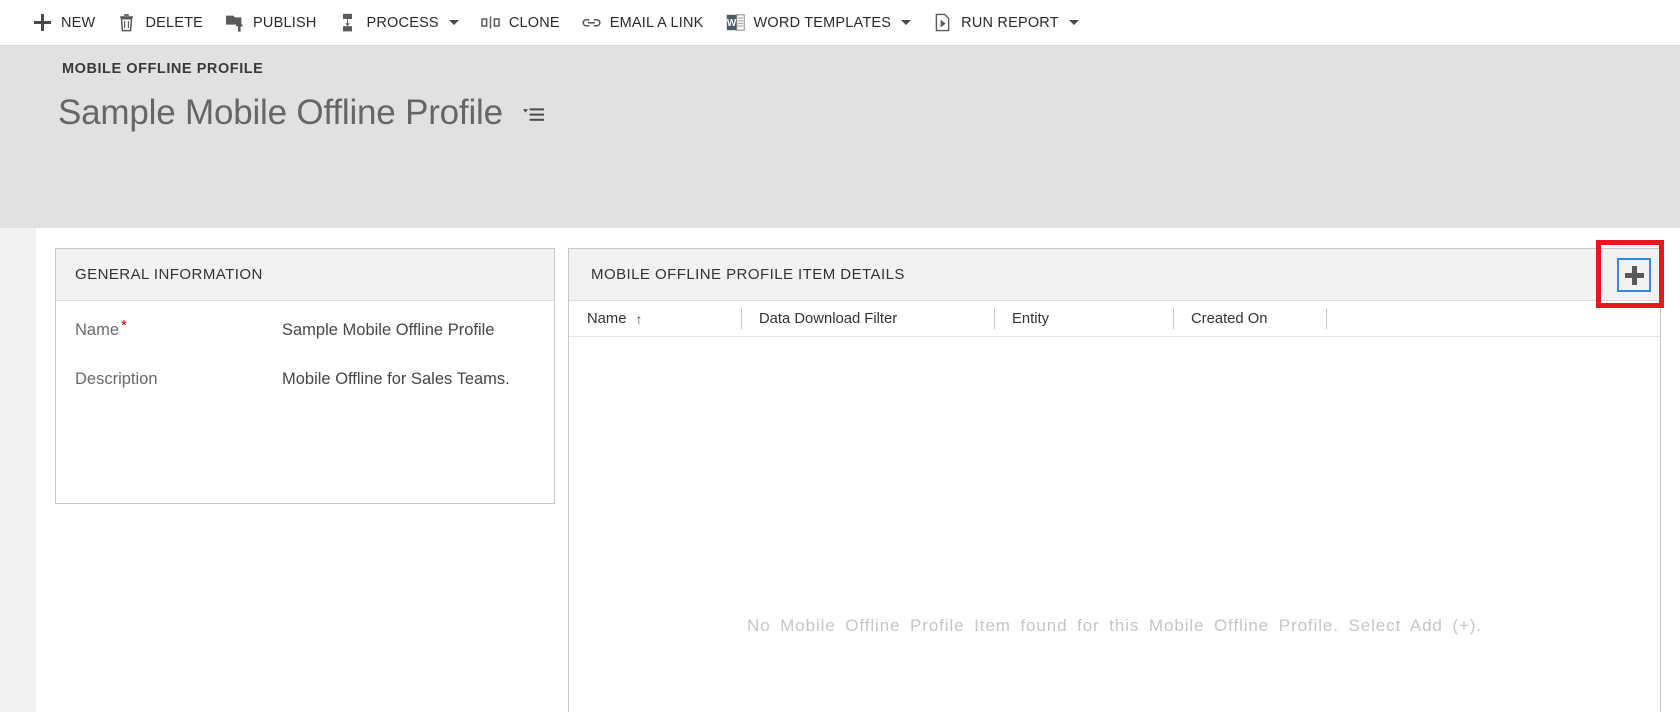 The height and width of the screenshot is (712, 1680). Describe the element at coordinates (78, 22) in the screenshot. I see `new-button-label: NEW` at that location.